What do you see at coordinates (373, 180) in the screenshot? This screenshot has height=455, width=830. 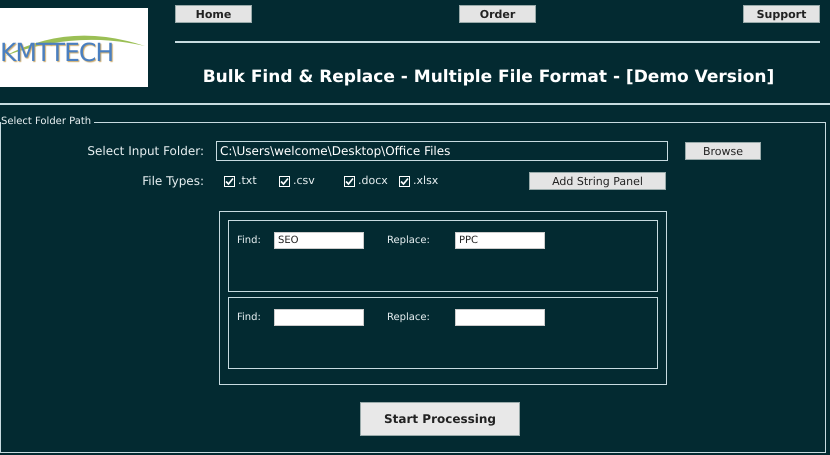 I see `checkbox-label: .docx` at bounding box center [373, 180].